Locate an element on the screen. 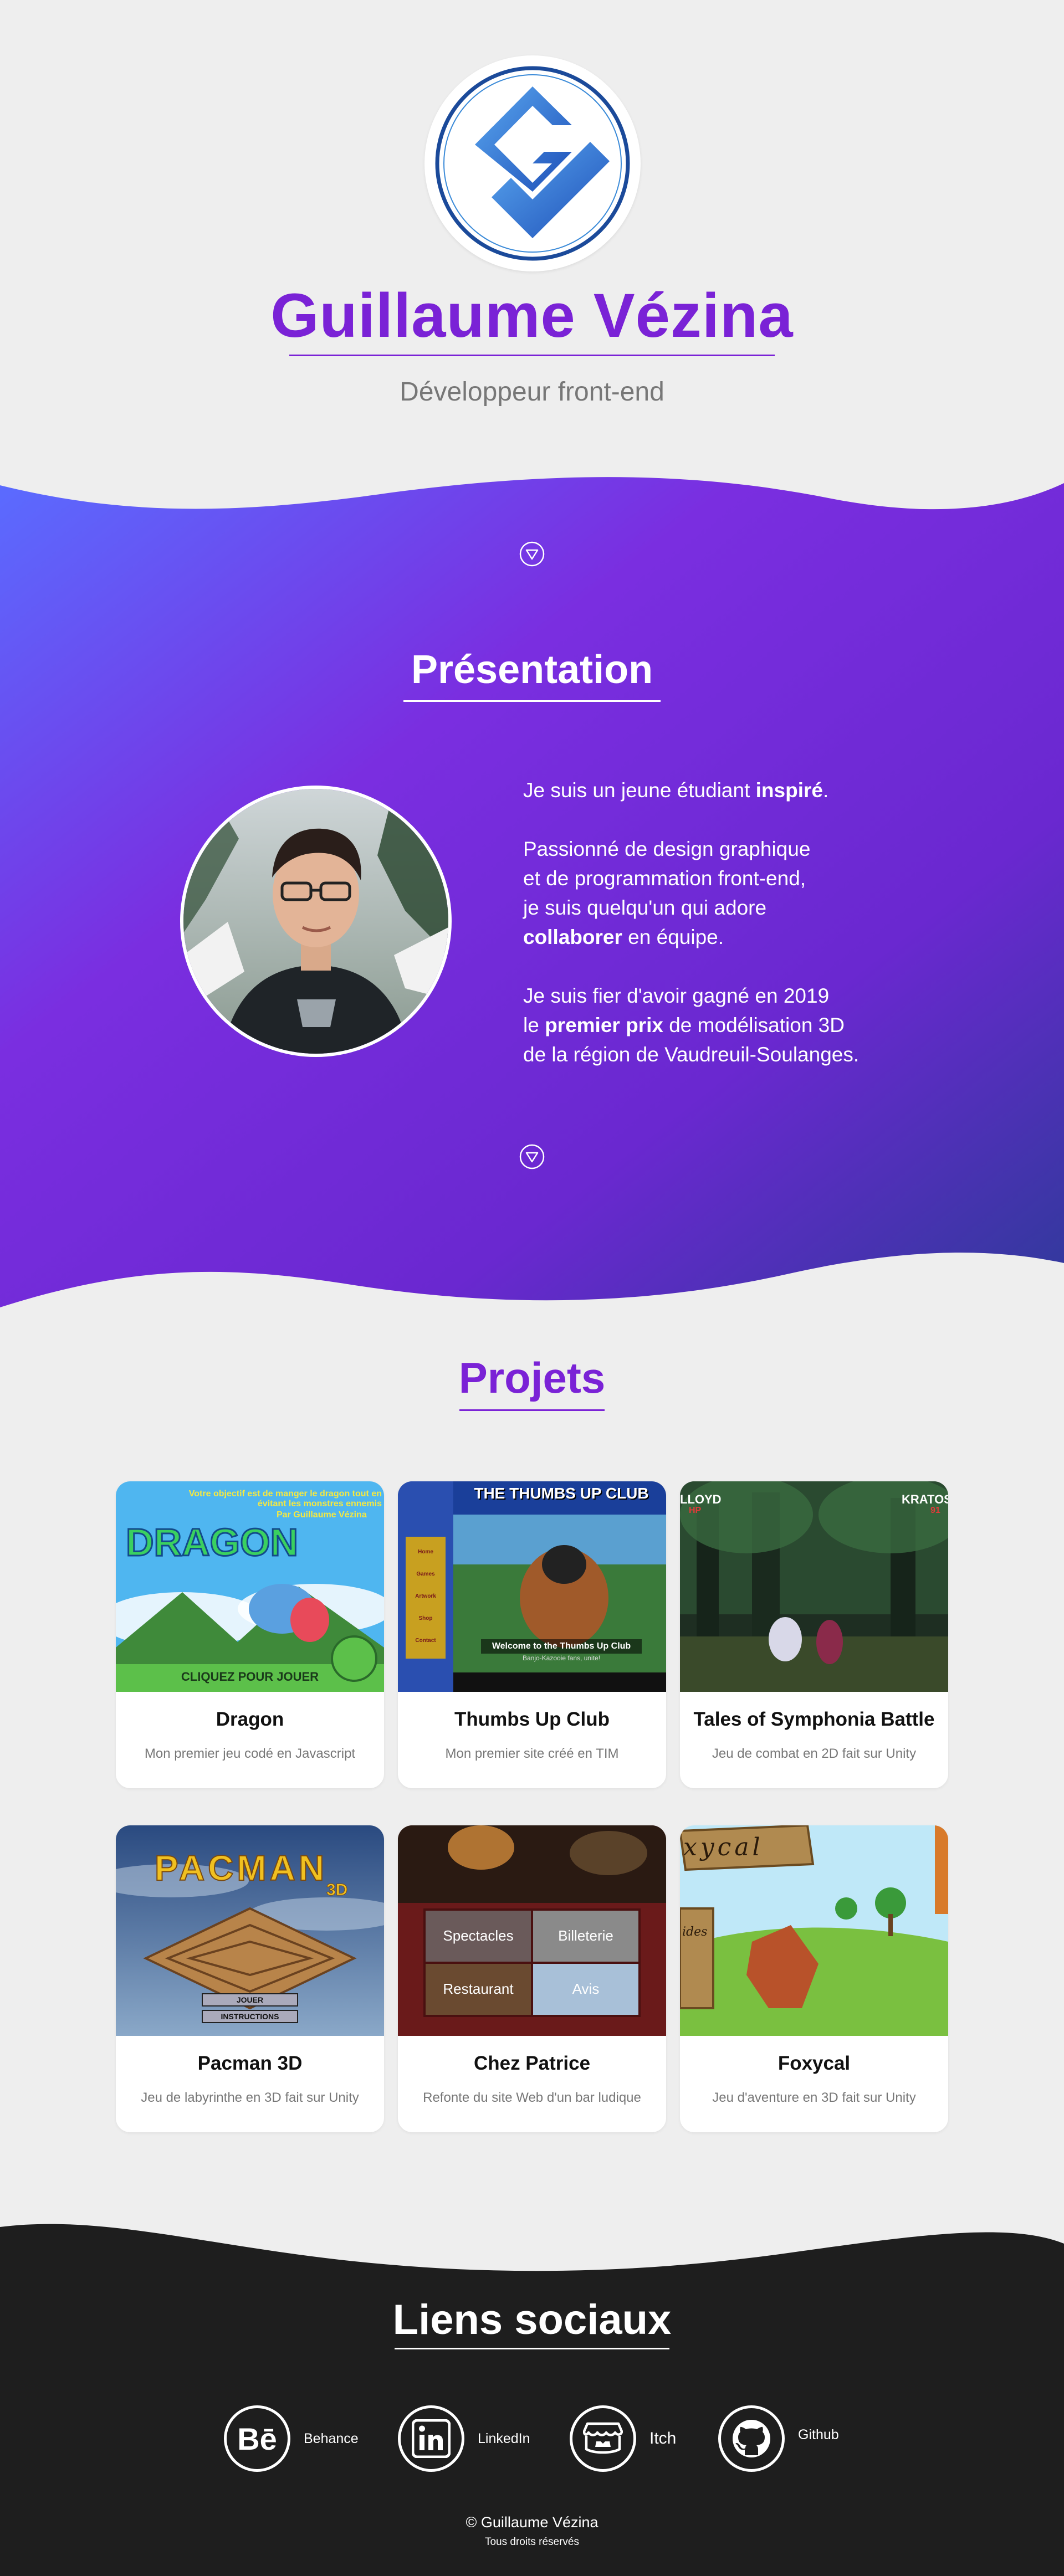  project-title: Thumbs Up Club is located at coordinates (532, 1719).